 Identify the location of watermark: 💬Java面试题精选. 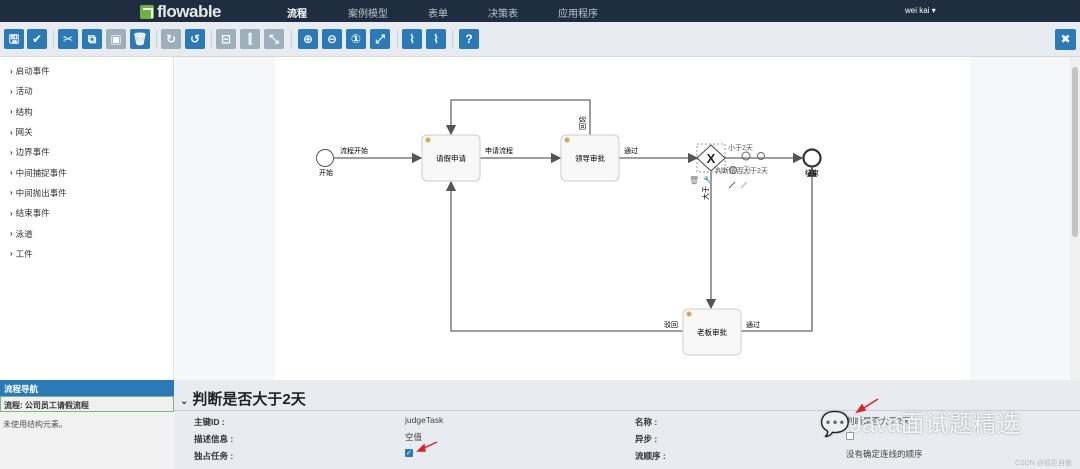
(920, 421).